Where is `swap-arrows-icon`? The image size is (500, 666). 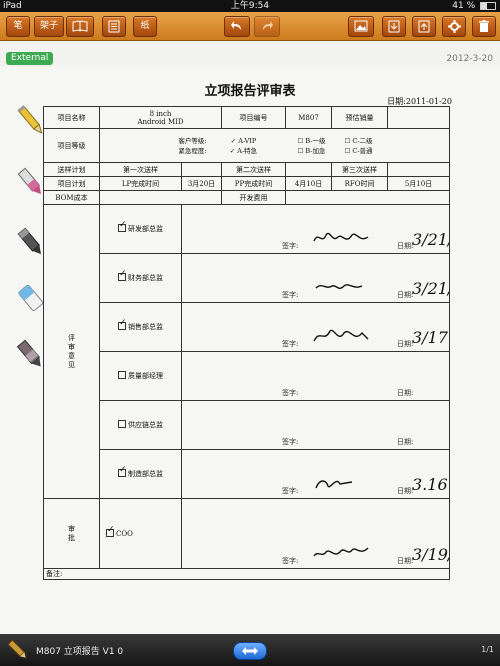
swap-arrows-icon is located at coordinates (250, 651).